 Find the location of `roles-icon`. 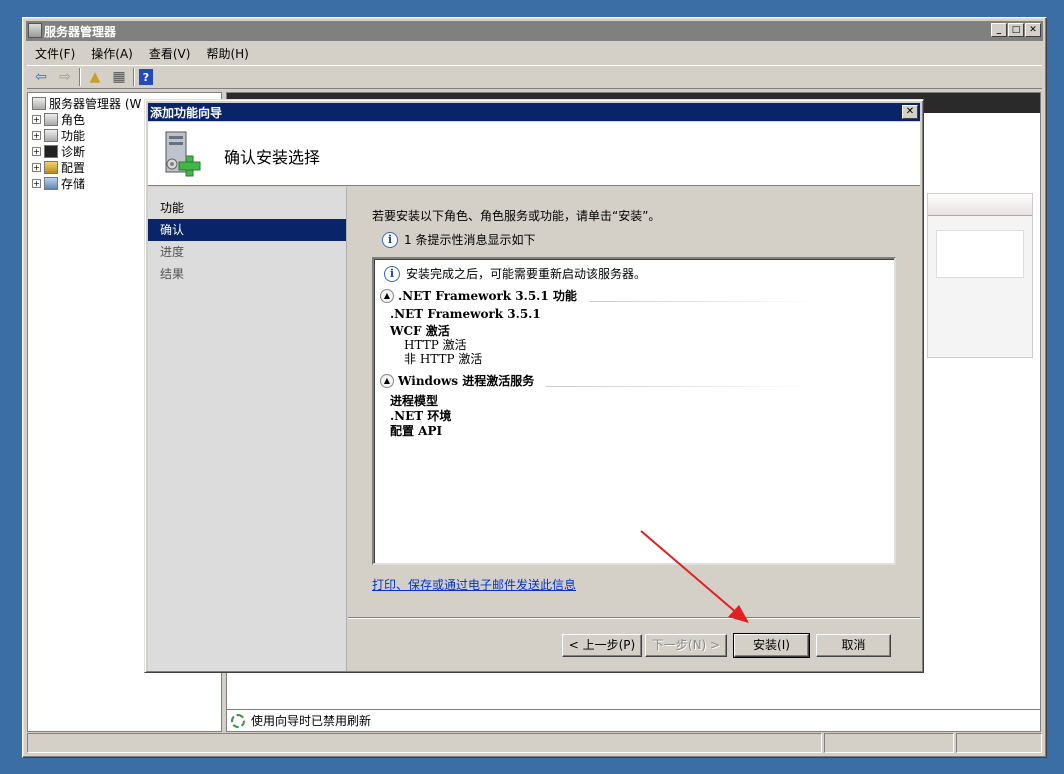

roles-icon is located at coordinates (51, 119).